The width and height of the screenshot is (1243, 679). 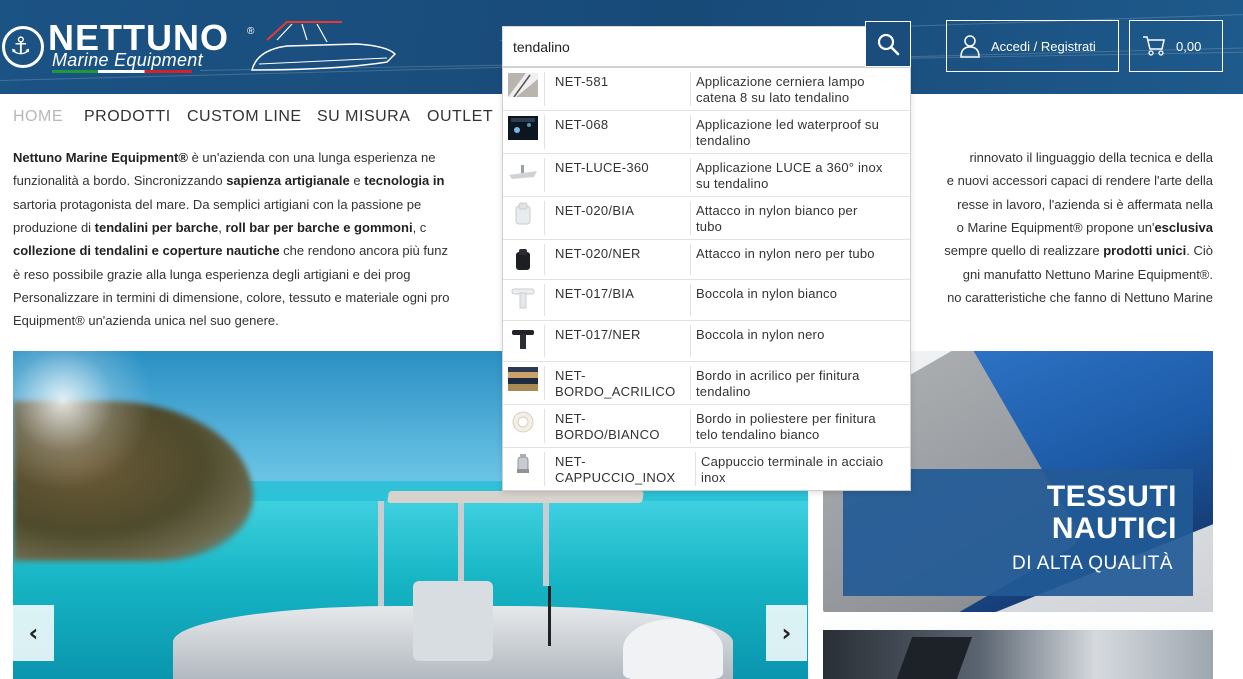 I want to click on login-label: Accedi / Registrati, so click(x=1043, y=46).